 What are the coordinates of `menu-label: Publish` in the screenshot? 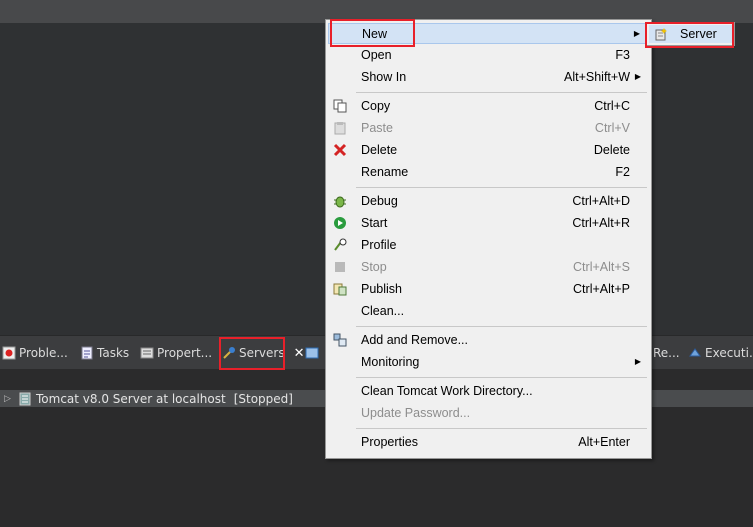 It's located at (381, 289).